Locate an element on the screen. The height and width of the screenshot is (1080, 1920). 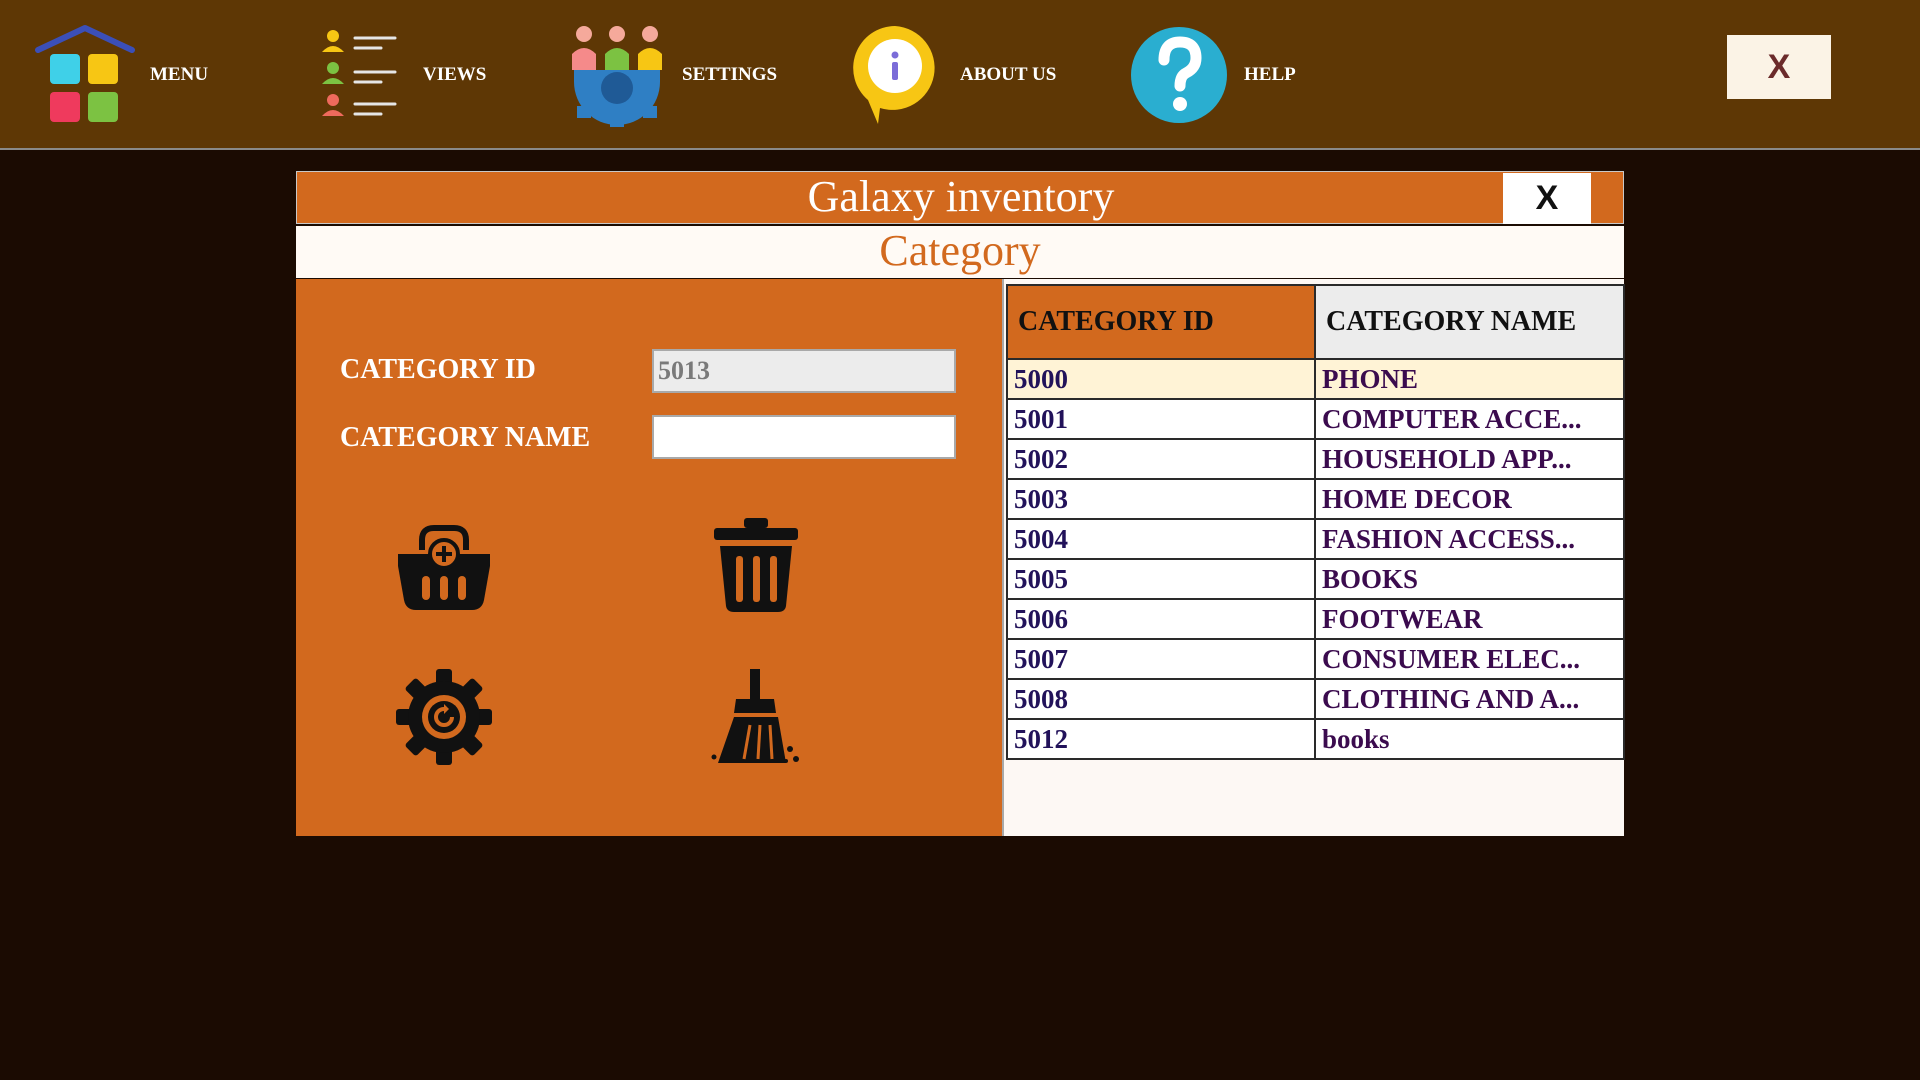
dialog-subtitle-bar: Category is located at coordinates (960, 252).